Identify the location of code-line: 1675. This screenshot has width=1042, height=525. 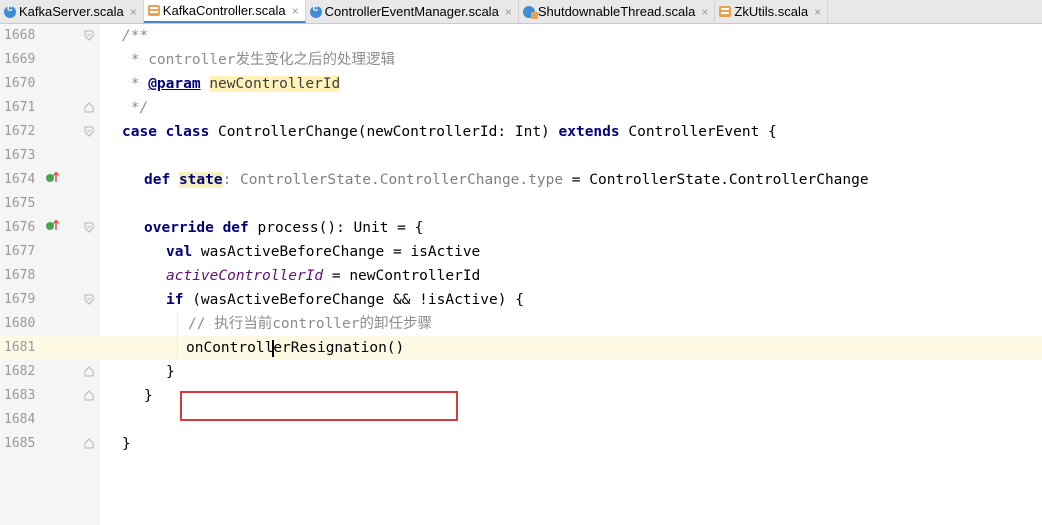
(521, 204).